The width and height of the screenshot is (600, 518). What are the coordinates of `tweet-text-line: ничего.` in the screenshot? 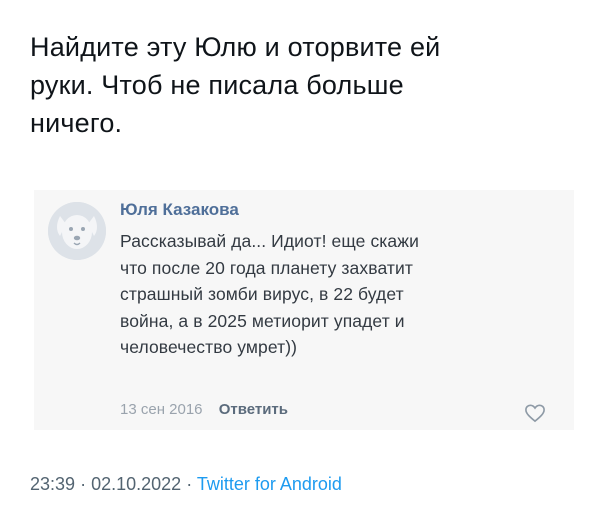 It's located at (76, 123).